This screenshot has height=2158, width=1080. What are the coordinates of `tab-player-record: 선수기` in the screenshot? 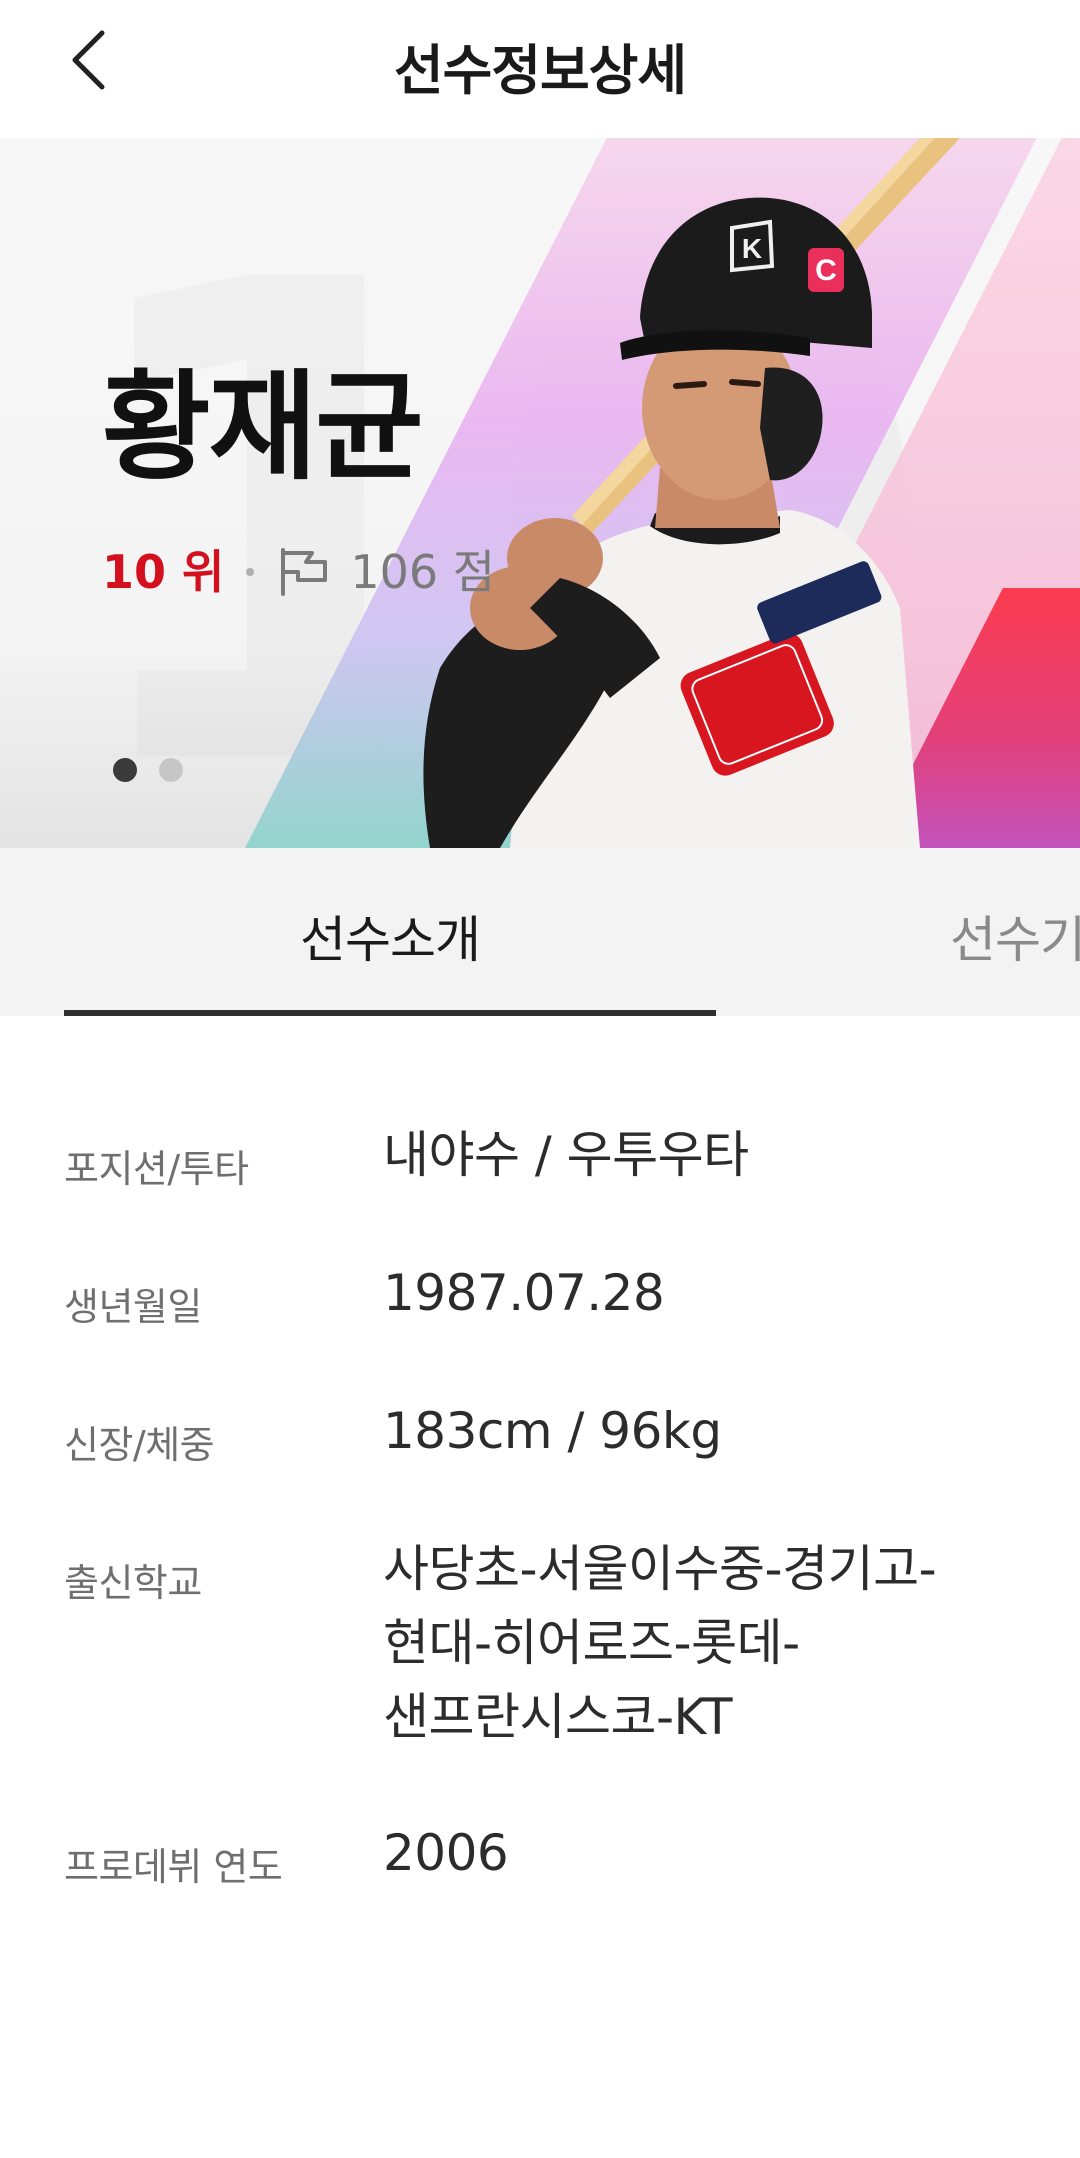 It's located at (1015, 936).